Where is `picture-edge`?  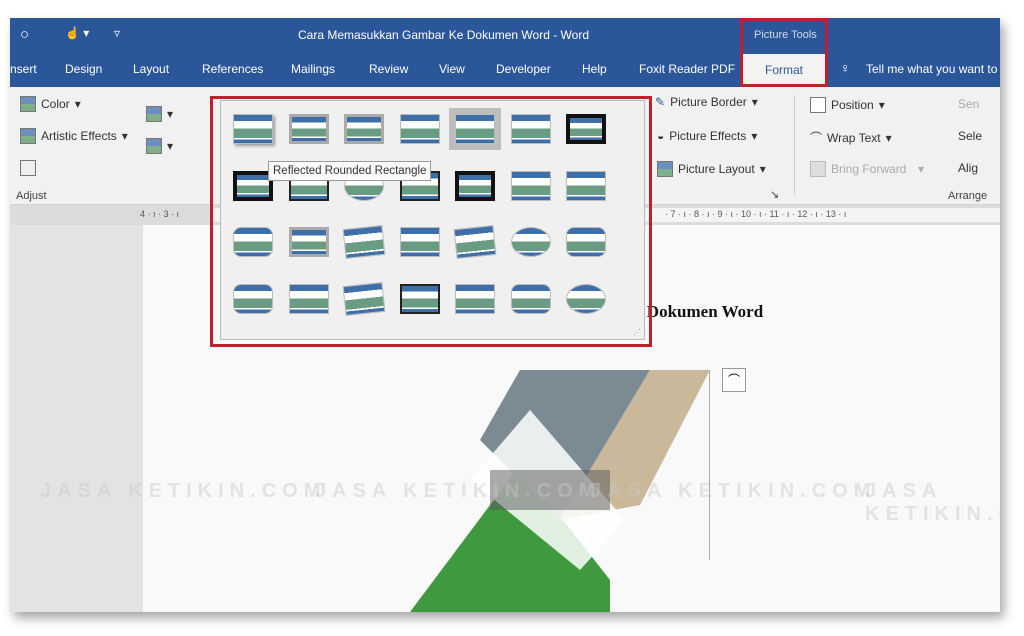
picture-edge is located at coordinates (709, 465).